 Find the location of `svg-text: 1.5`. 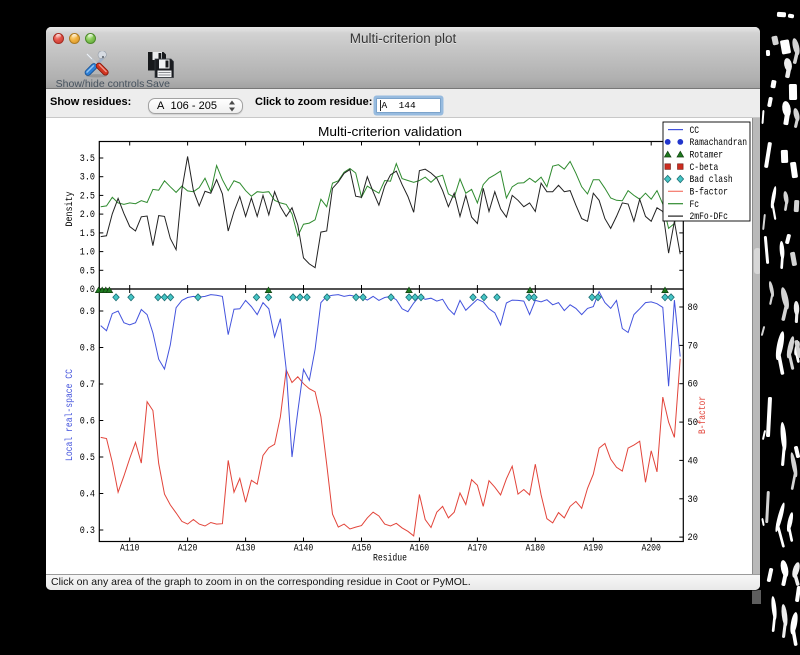

svg-text: 1.5 is located at coordinates (87, 234).